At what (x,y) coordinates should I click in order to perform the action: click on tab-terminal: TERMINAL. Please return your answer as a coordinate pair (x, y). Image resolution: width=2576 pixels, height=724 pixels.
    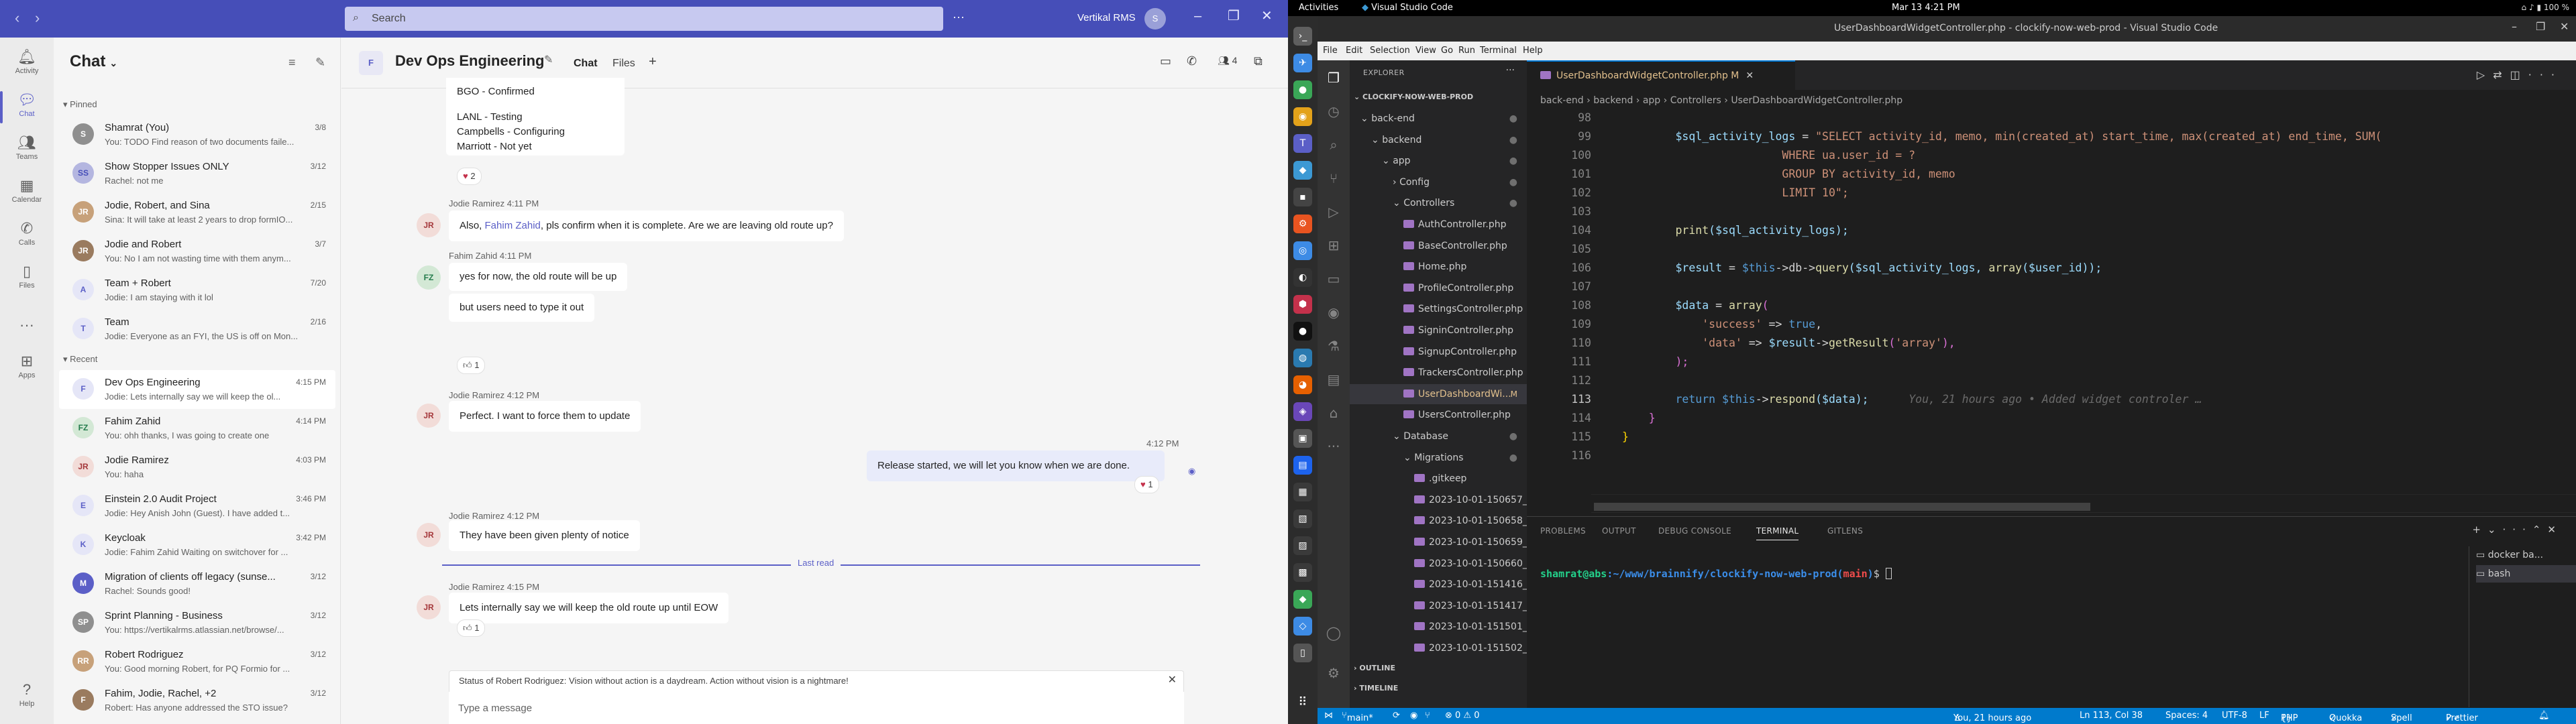
    Looking at the image, I should click on (1777, 533).